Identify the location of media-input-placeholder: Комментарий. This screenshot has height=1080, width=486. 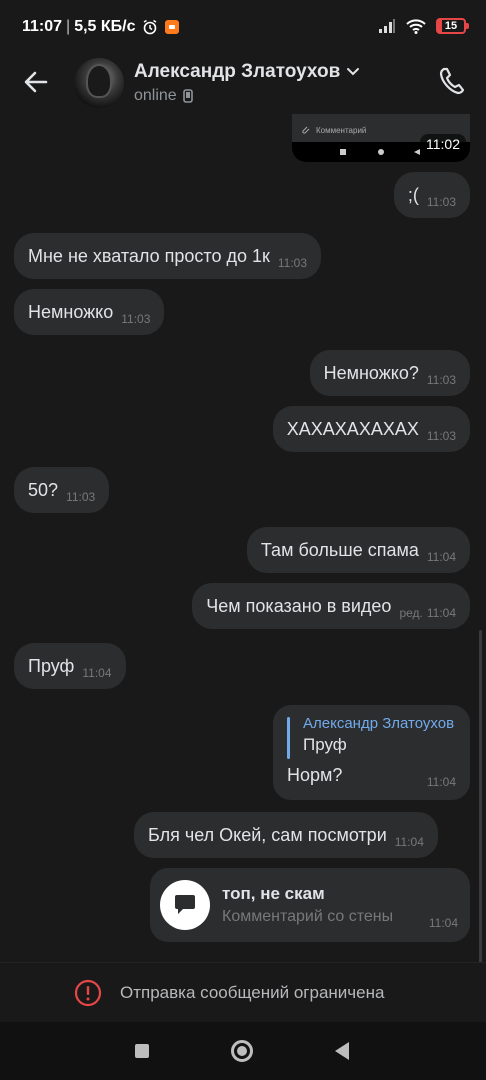
(341, 130).